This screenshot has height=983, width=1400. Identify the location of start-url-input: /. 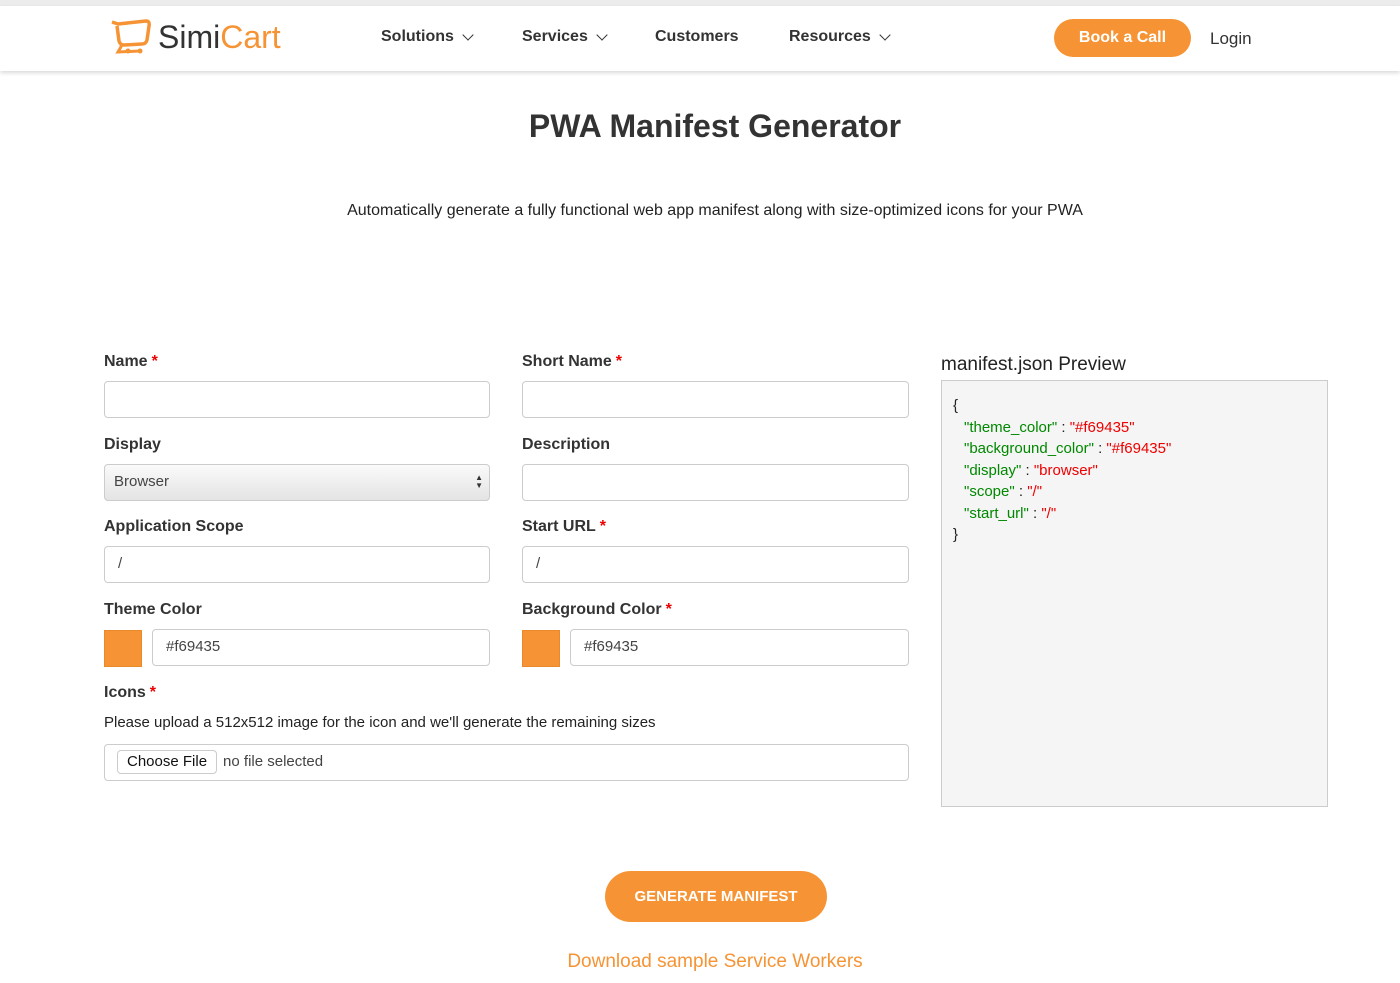
(715, 564).